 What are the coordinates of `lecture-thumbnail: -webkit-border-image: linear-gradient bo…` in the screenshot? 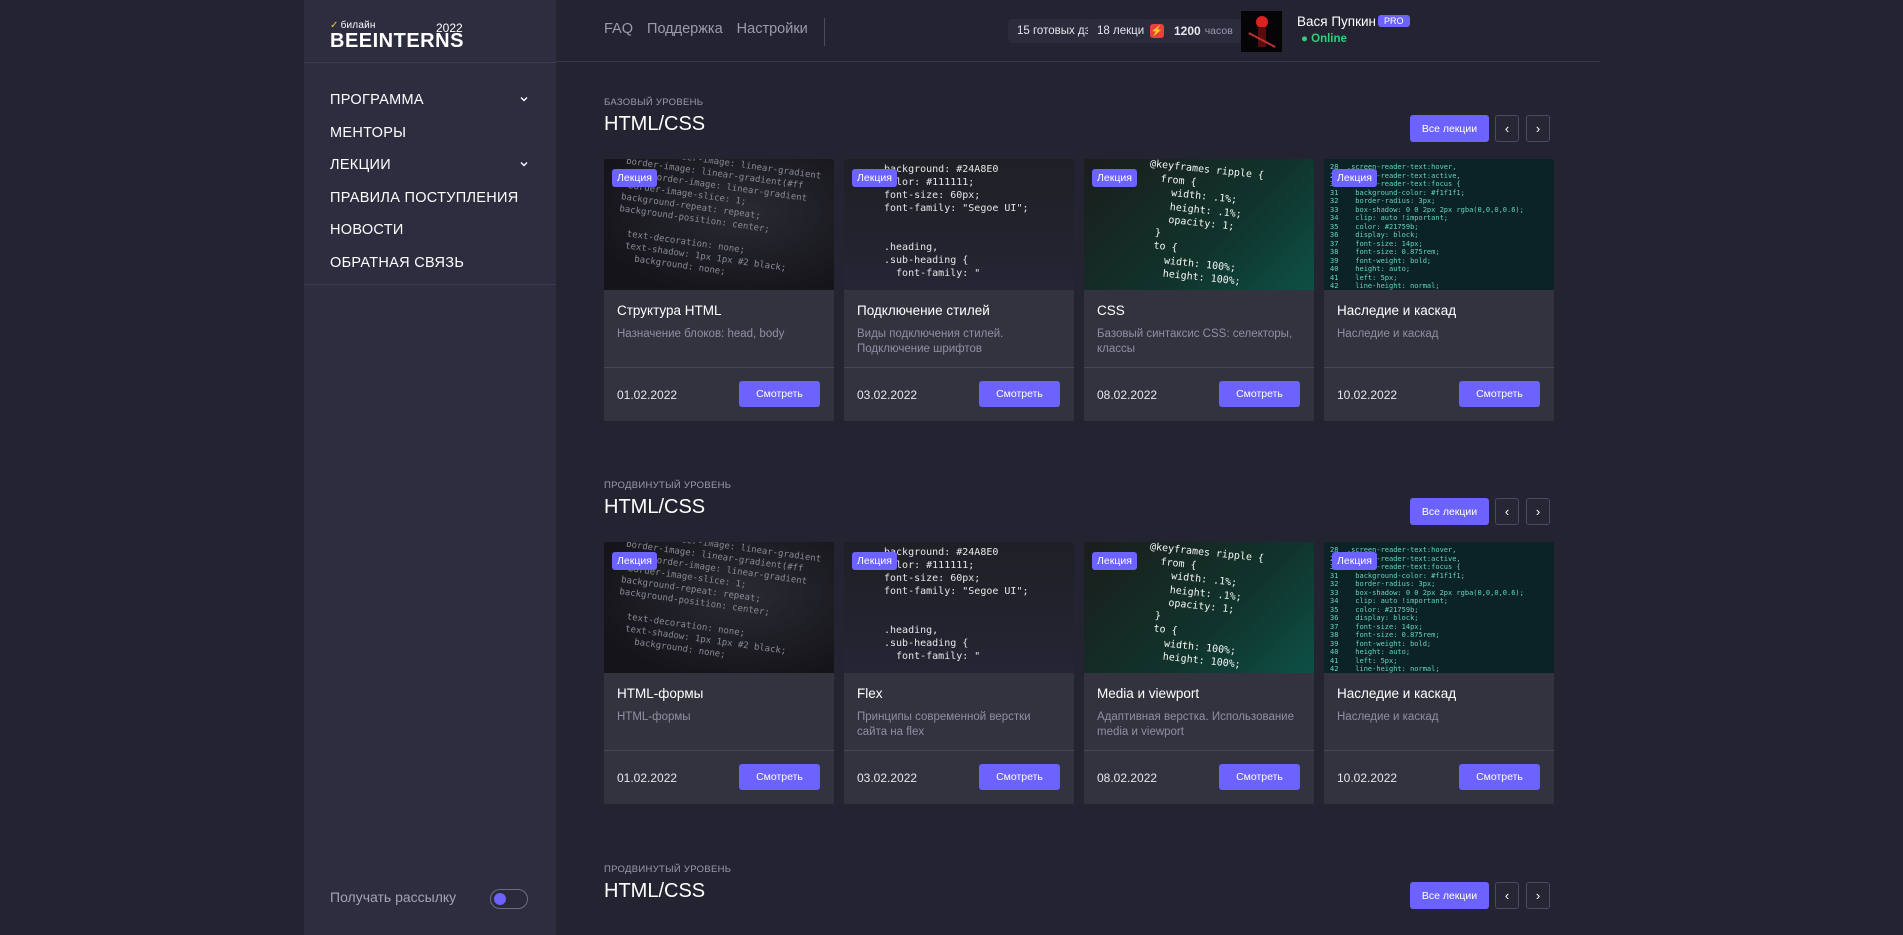 It's located at (719, 224).